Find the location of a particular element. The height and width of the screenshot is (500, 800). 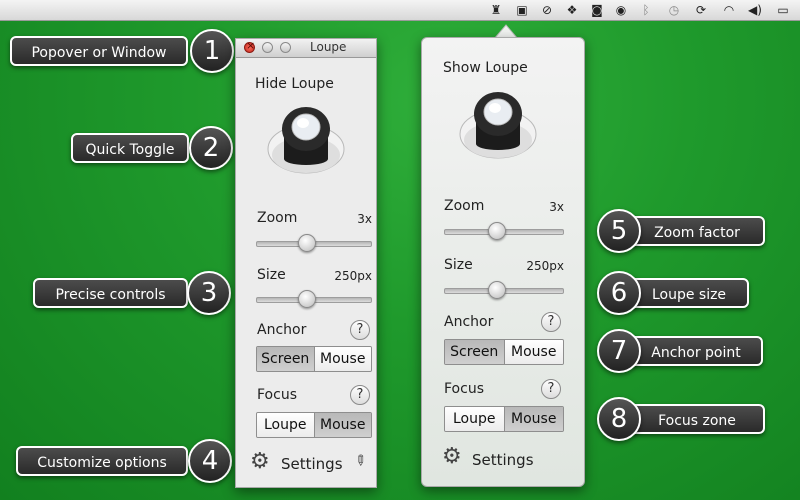

toggle-label: Show Loupe is located at coordinates (485, 68).